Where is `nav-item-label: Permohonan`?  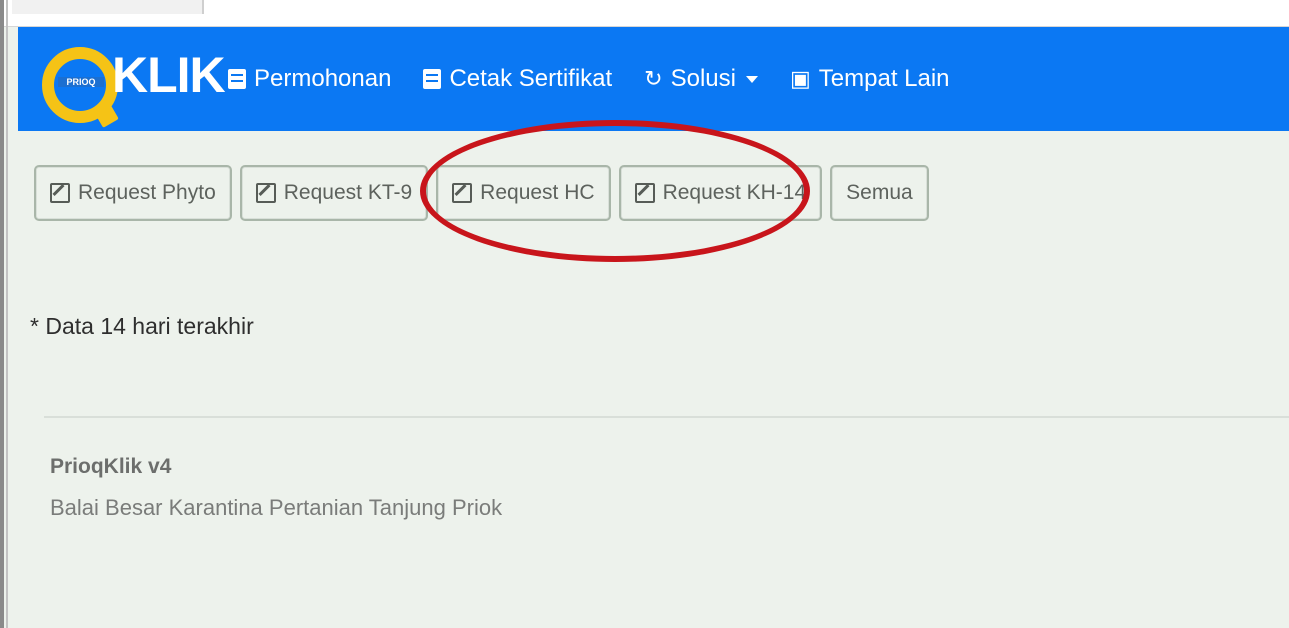 nav-item-label: Permohonan is located at coordinates (323, 78).